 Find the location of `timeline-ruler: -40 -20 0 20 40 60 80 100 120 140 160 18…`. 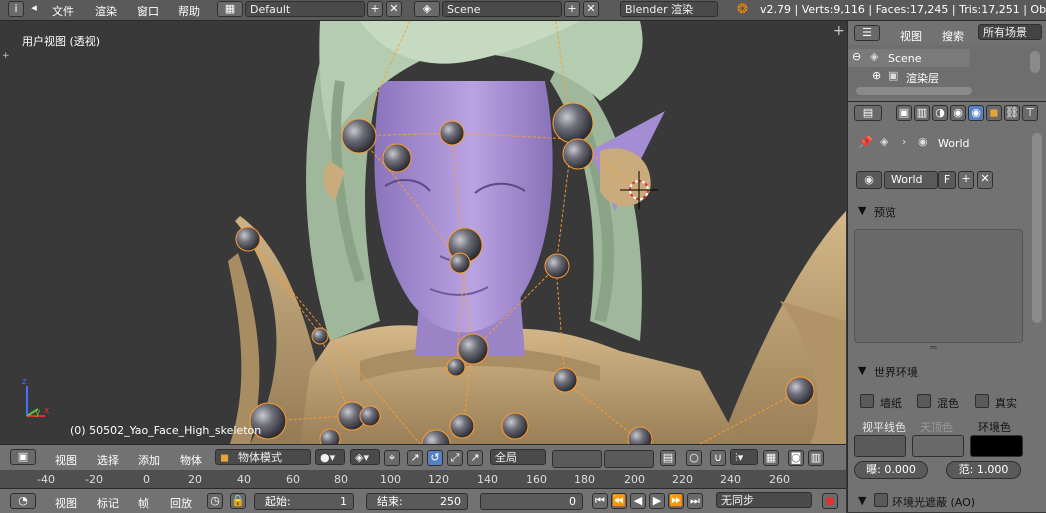

timeline-ruler: -40 -20 0 20 40 60 80 100 120 140 160 18… is located at coordinates (423, 479).